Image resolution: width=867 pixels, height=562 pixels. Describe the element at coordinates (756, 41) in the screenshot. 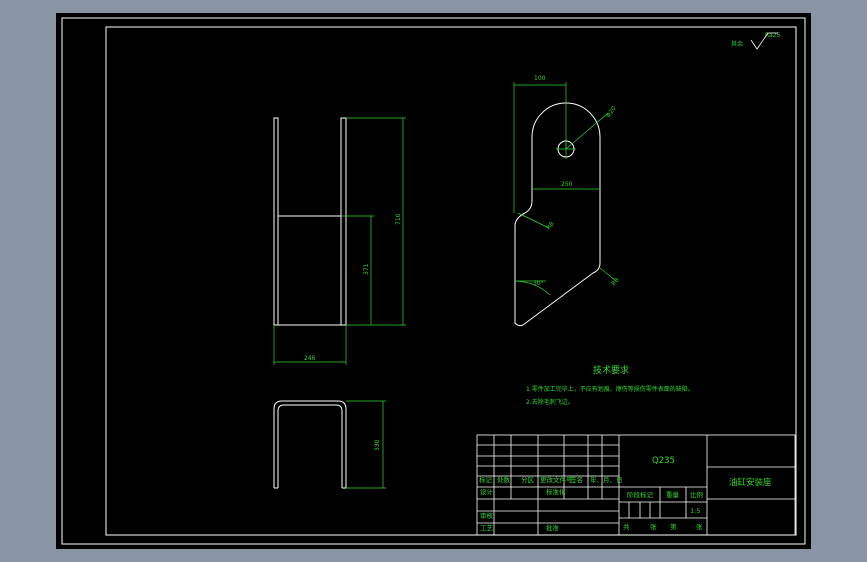

I see `roughness-symbol: 其余 Ra25` at that location.